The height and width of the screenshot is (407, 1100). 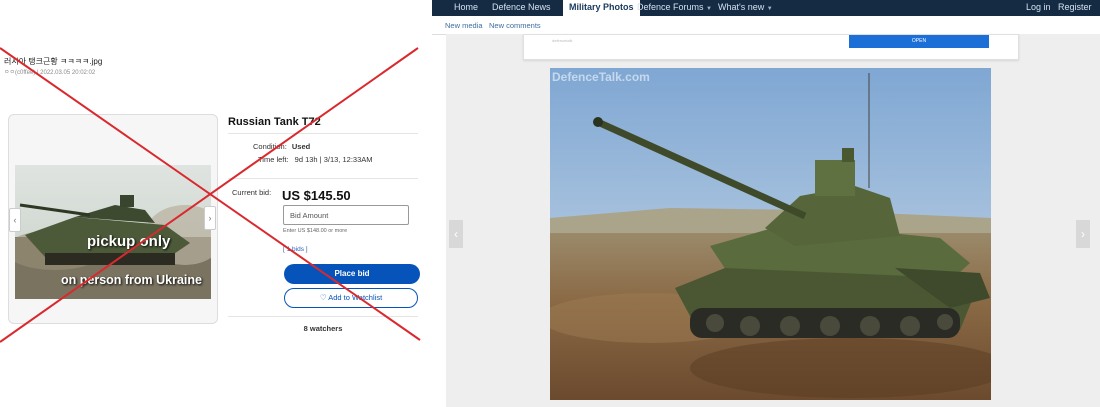 I want to click on item-title: Russian Tank T72, so click(x=274, y=122).